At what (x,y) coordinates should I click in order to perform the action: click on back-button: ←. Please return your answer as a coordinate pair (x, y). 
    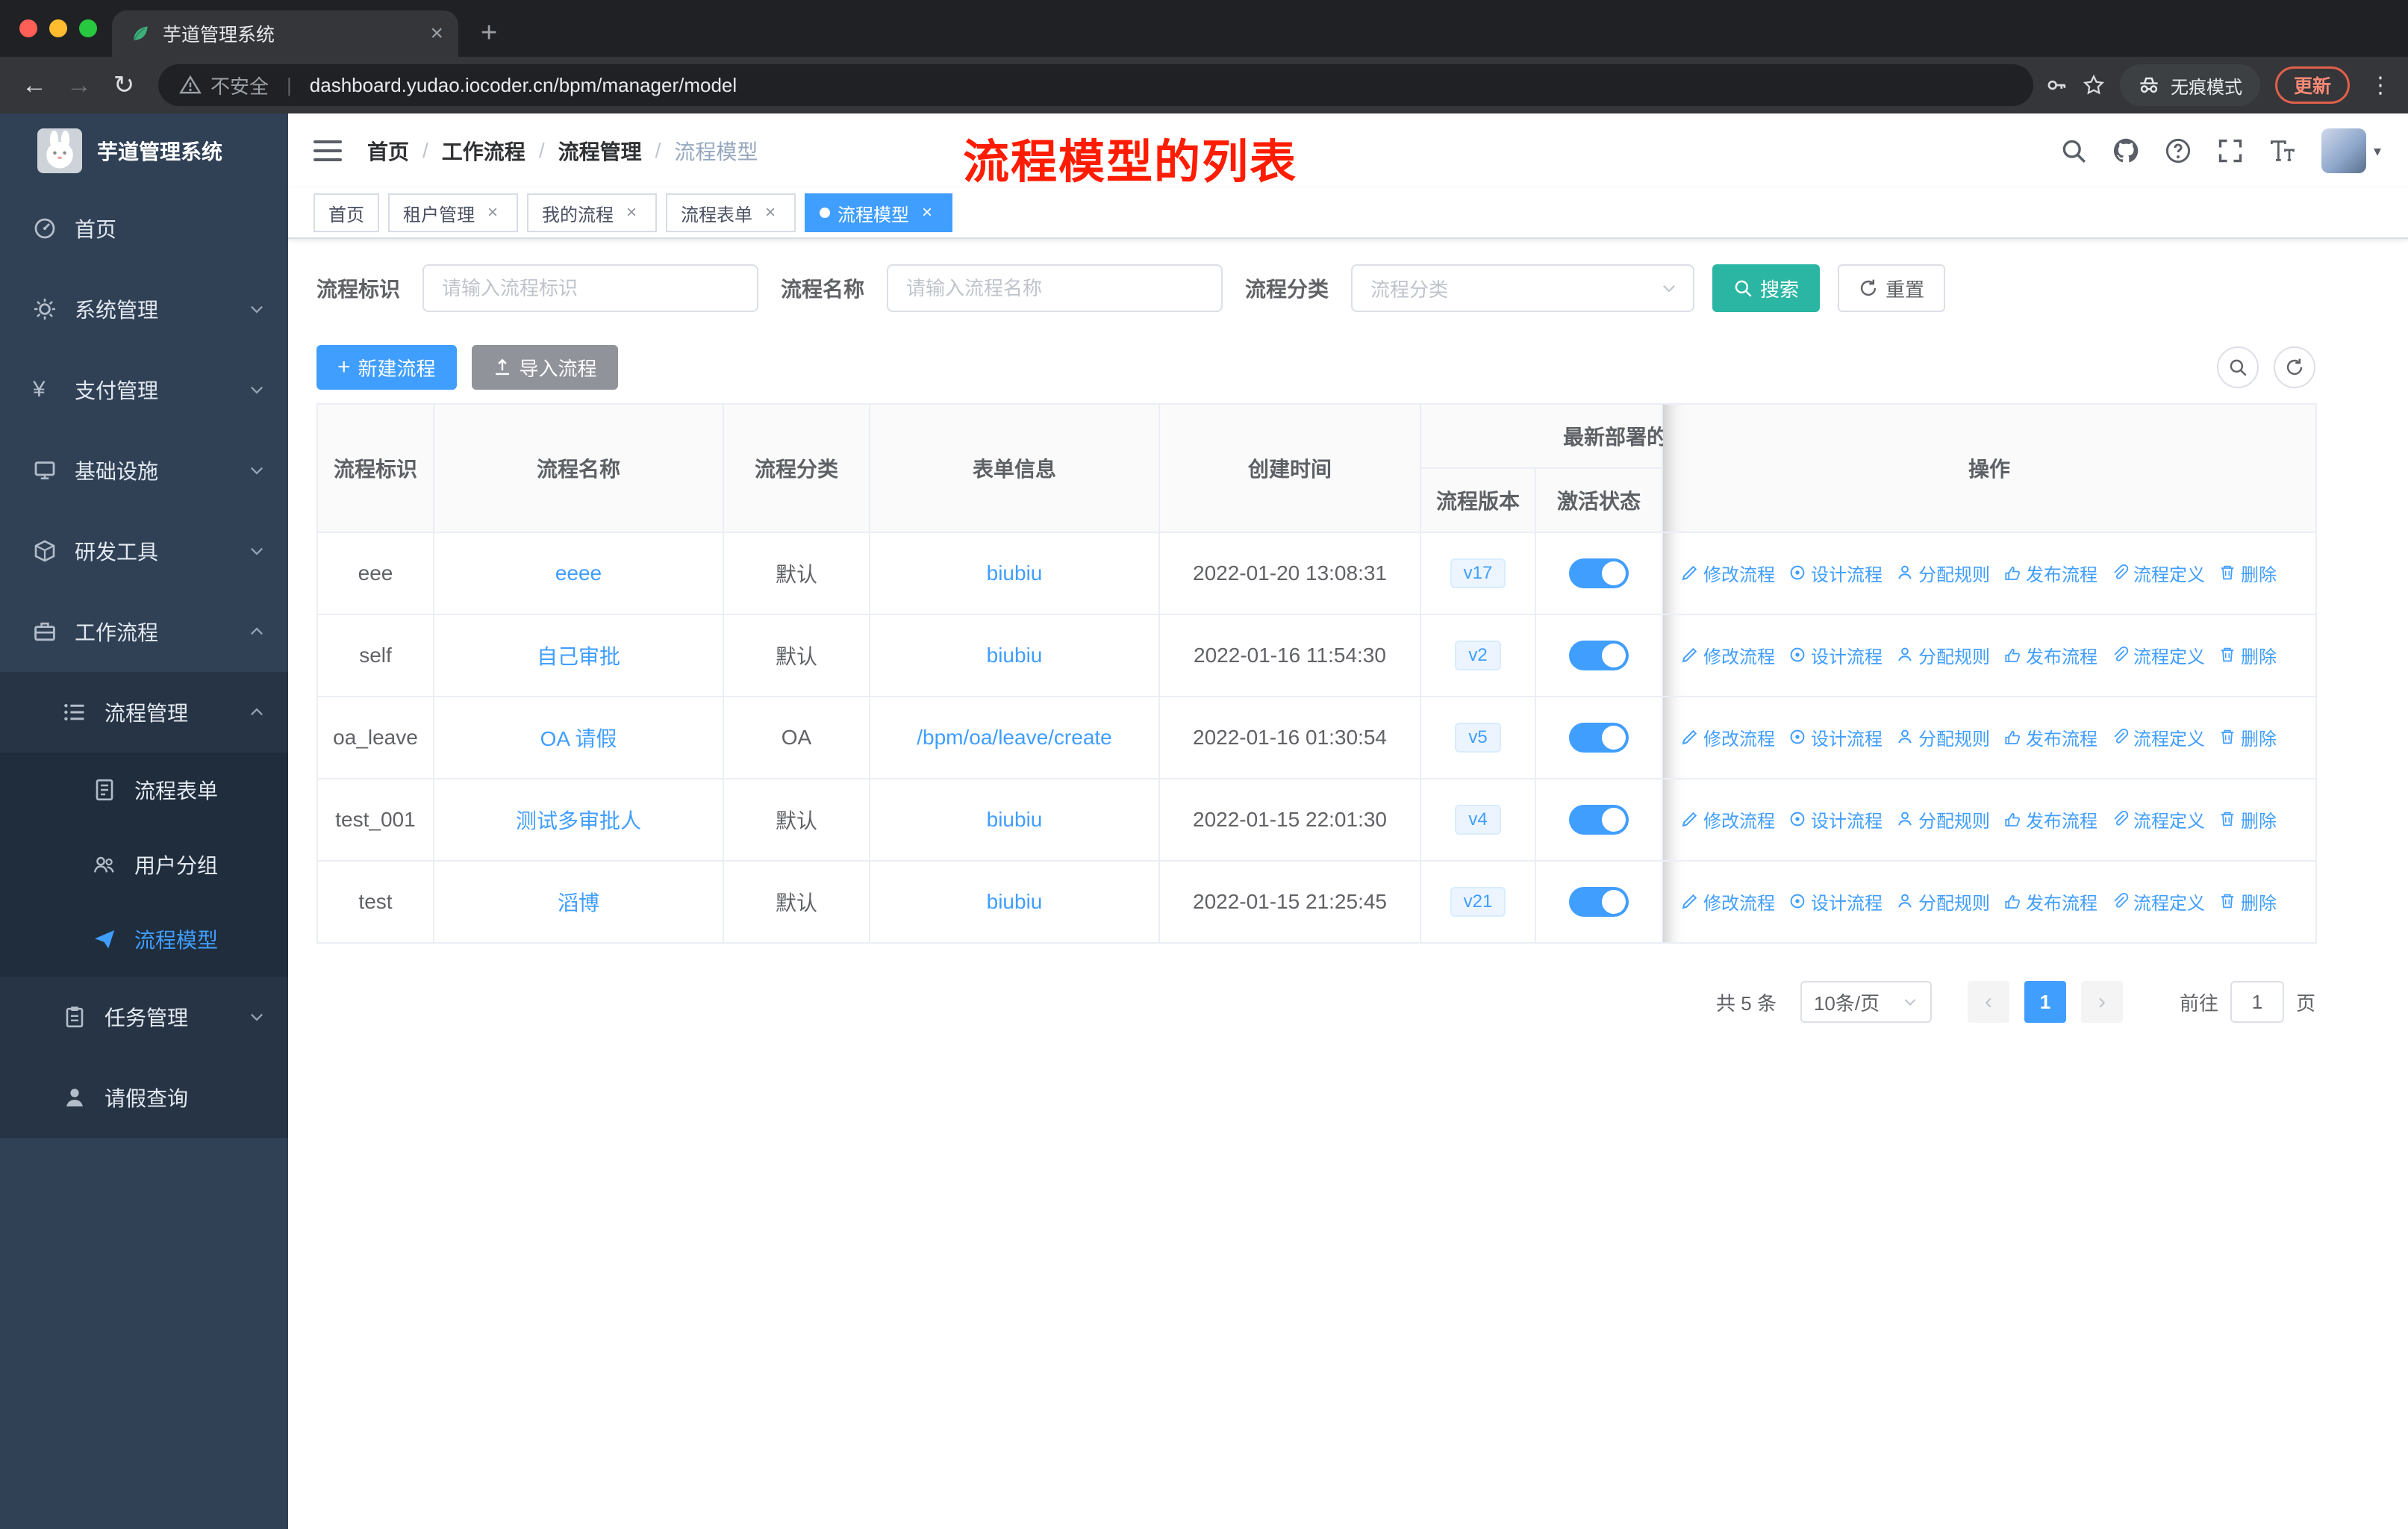
    Looking at the image, I should click on (34, 85).